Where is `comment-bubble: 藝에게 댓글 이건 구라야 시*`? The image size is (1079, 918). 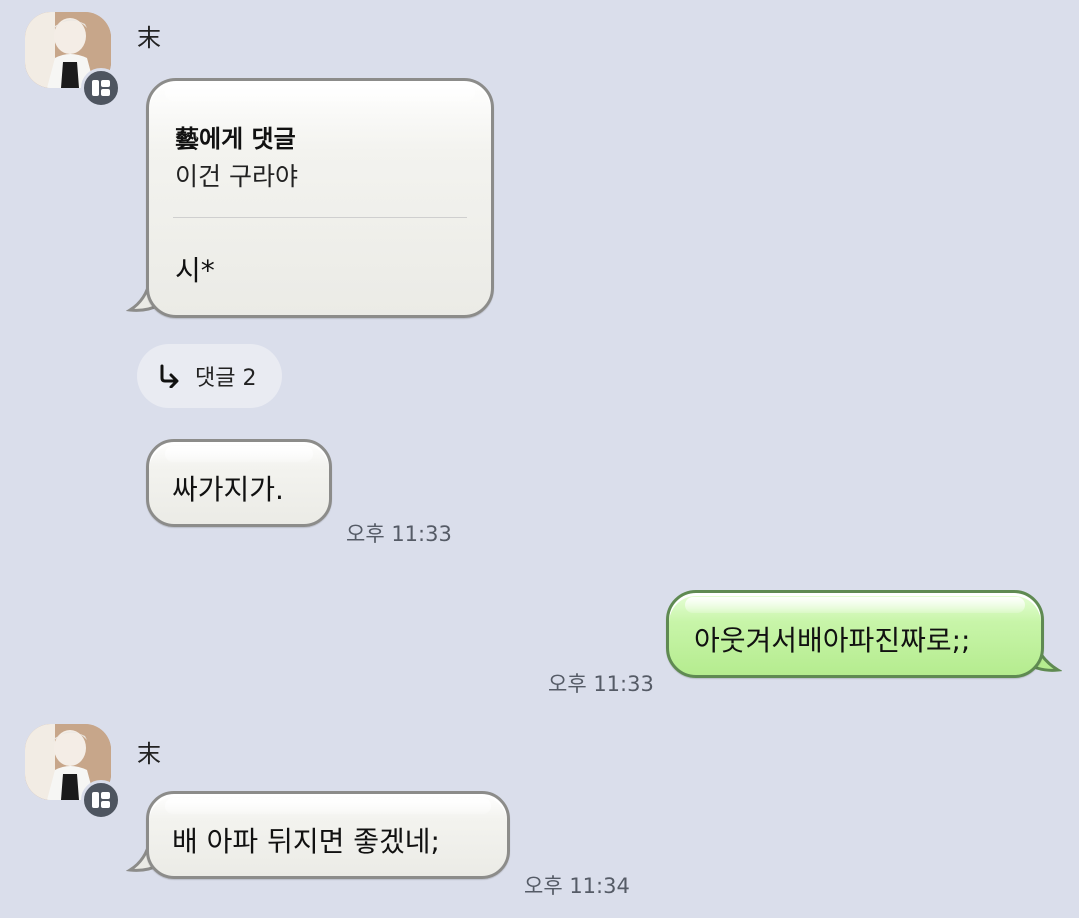 comment-bubble: 藝에게 댓글 이건 구라야 시* is located at coordinates (320, 198).